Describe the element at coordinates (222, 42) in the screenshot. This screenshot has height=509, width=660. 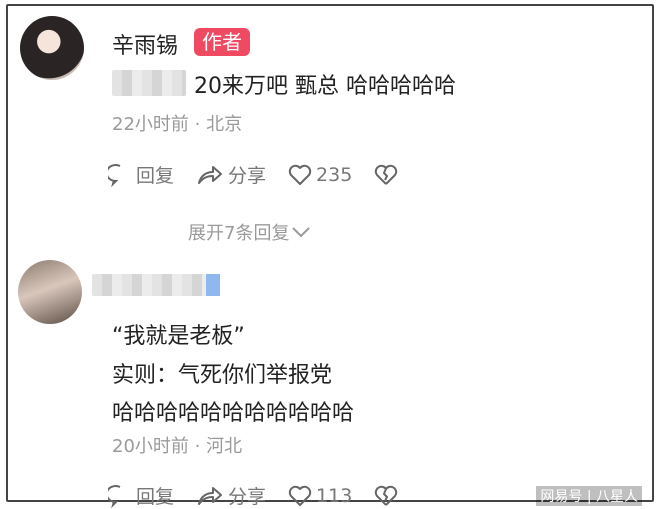
I see `author-badge: 作者` at that location.